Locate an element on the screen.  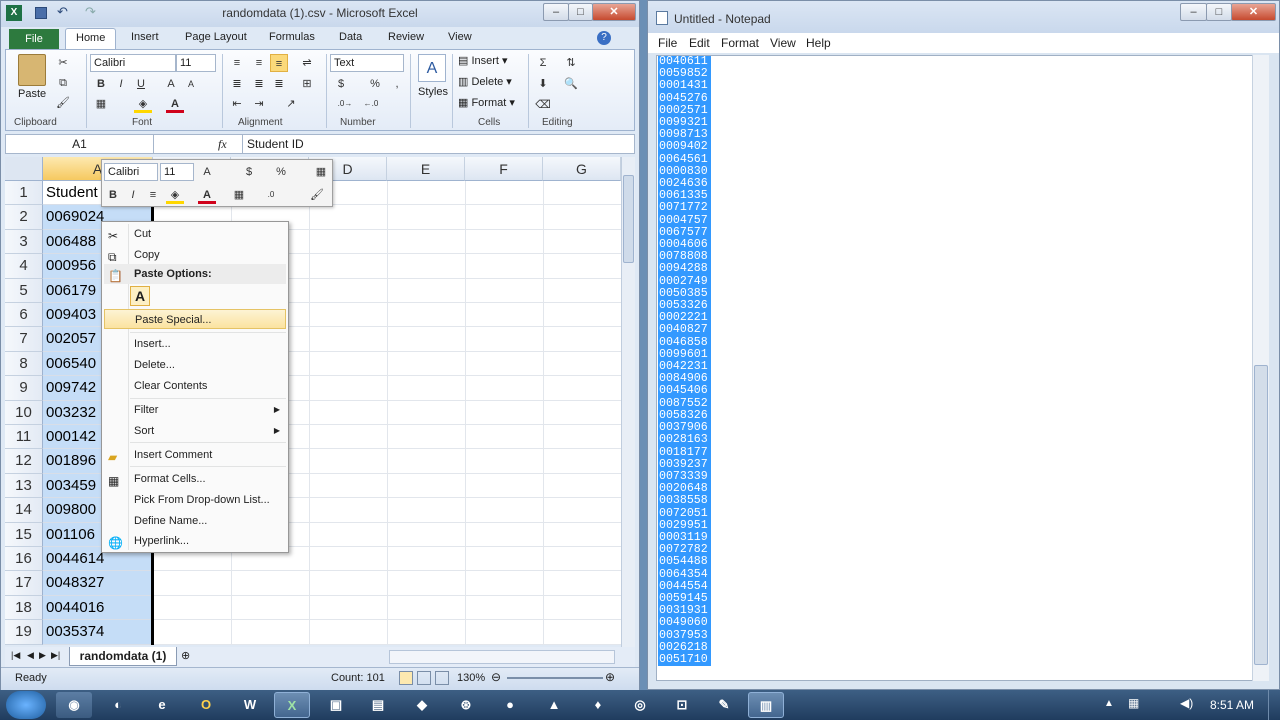
autosum-icon: Σ is located at coordinates (543, 63).